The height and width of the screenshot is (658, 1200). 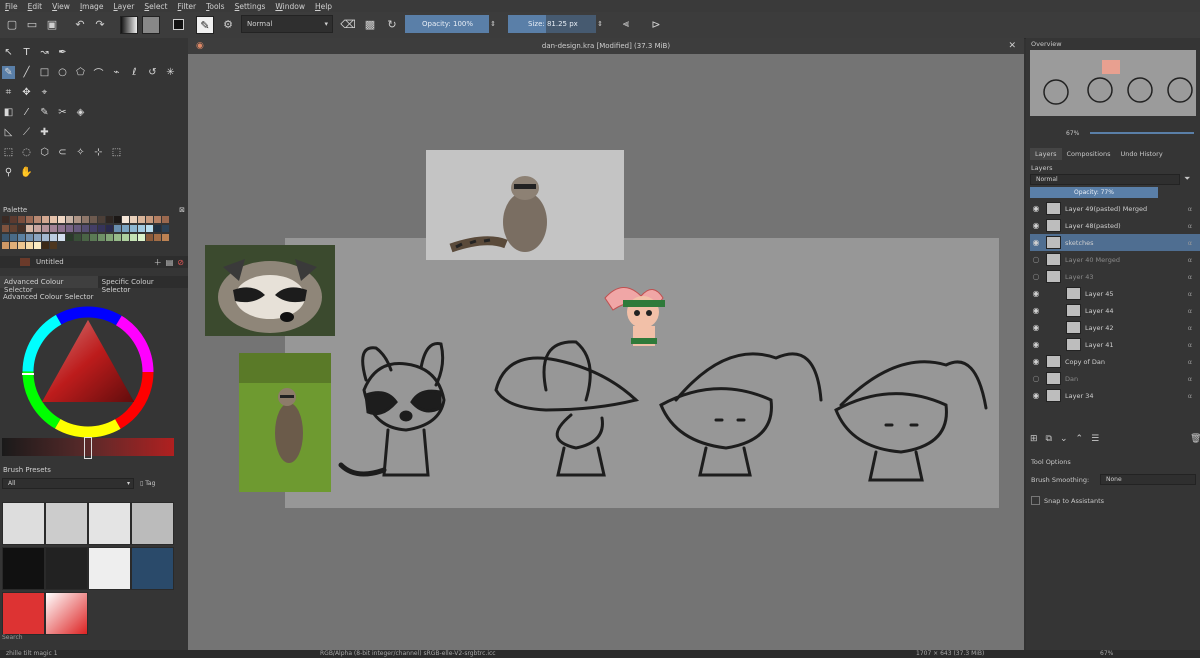 I want to click on zoom-tool-icon: ⚲, so click(x=8, y=172).